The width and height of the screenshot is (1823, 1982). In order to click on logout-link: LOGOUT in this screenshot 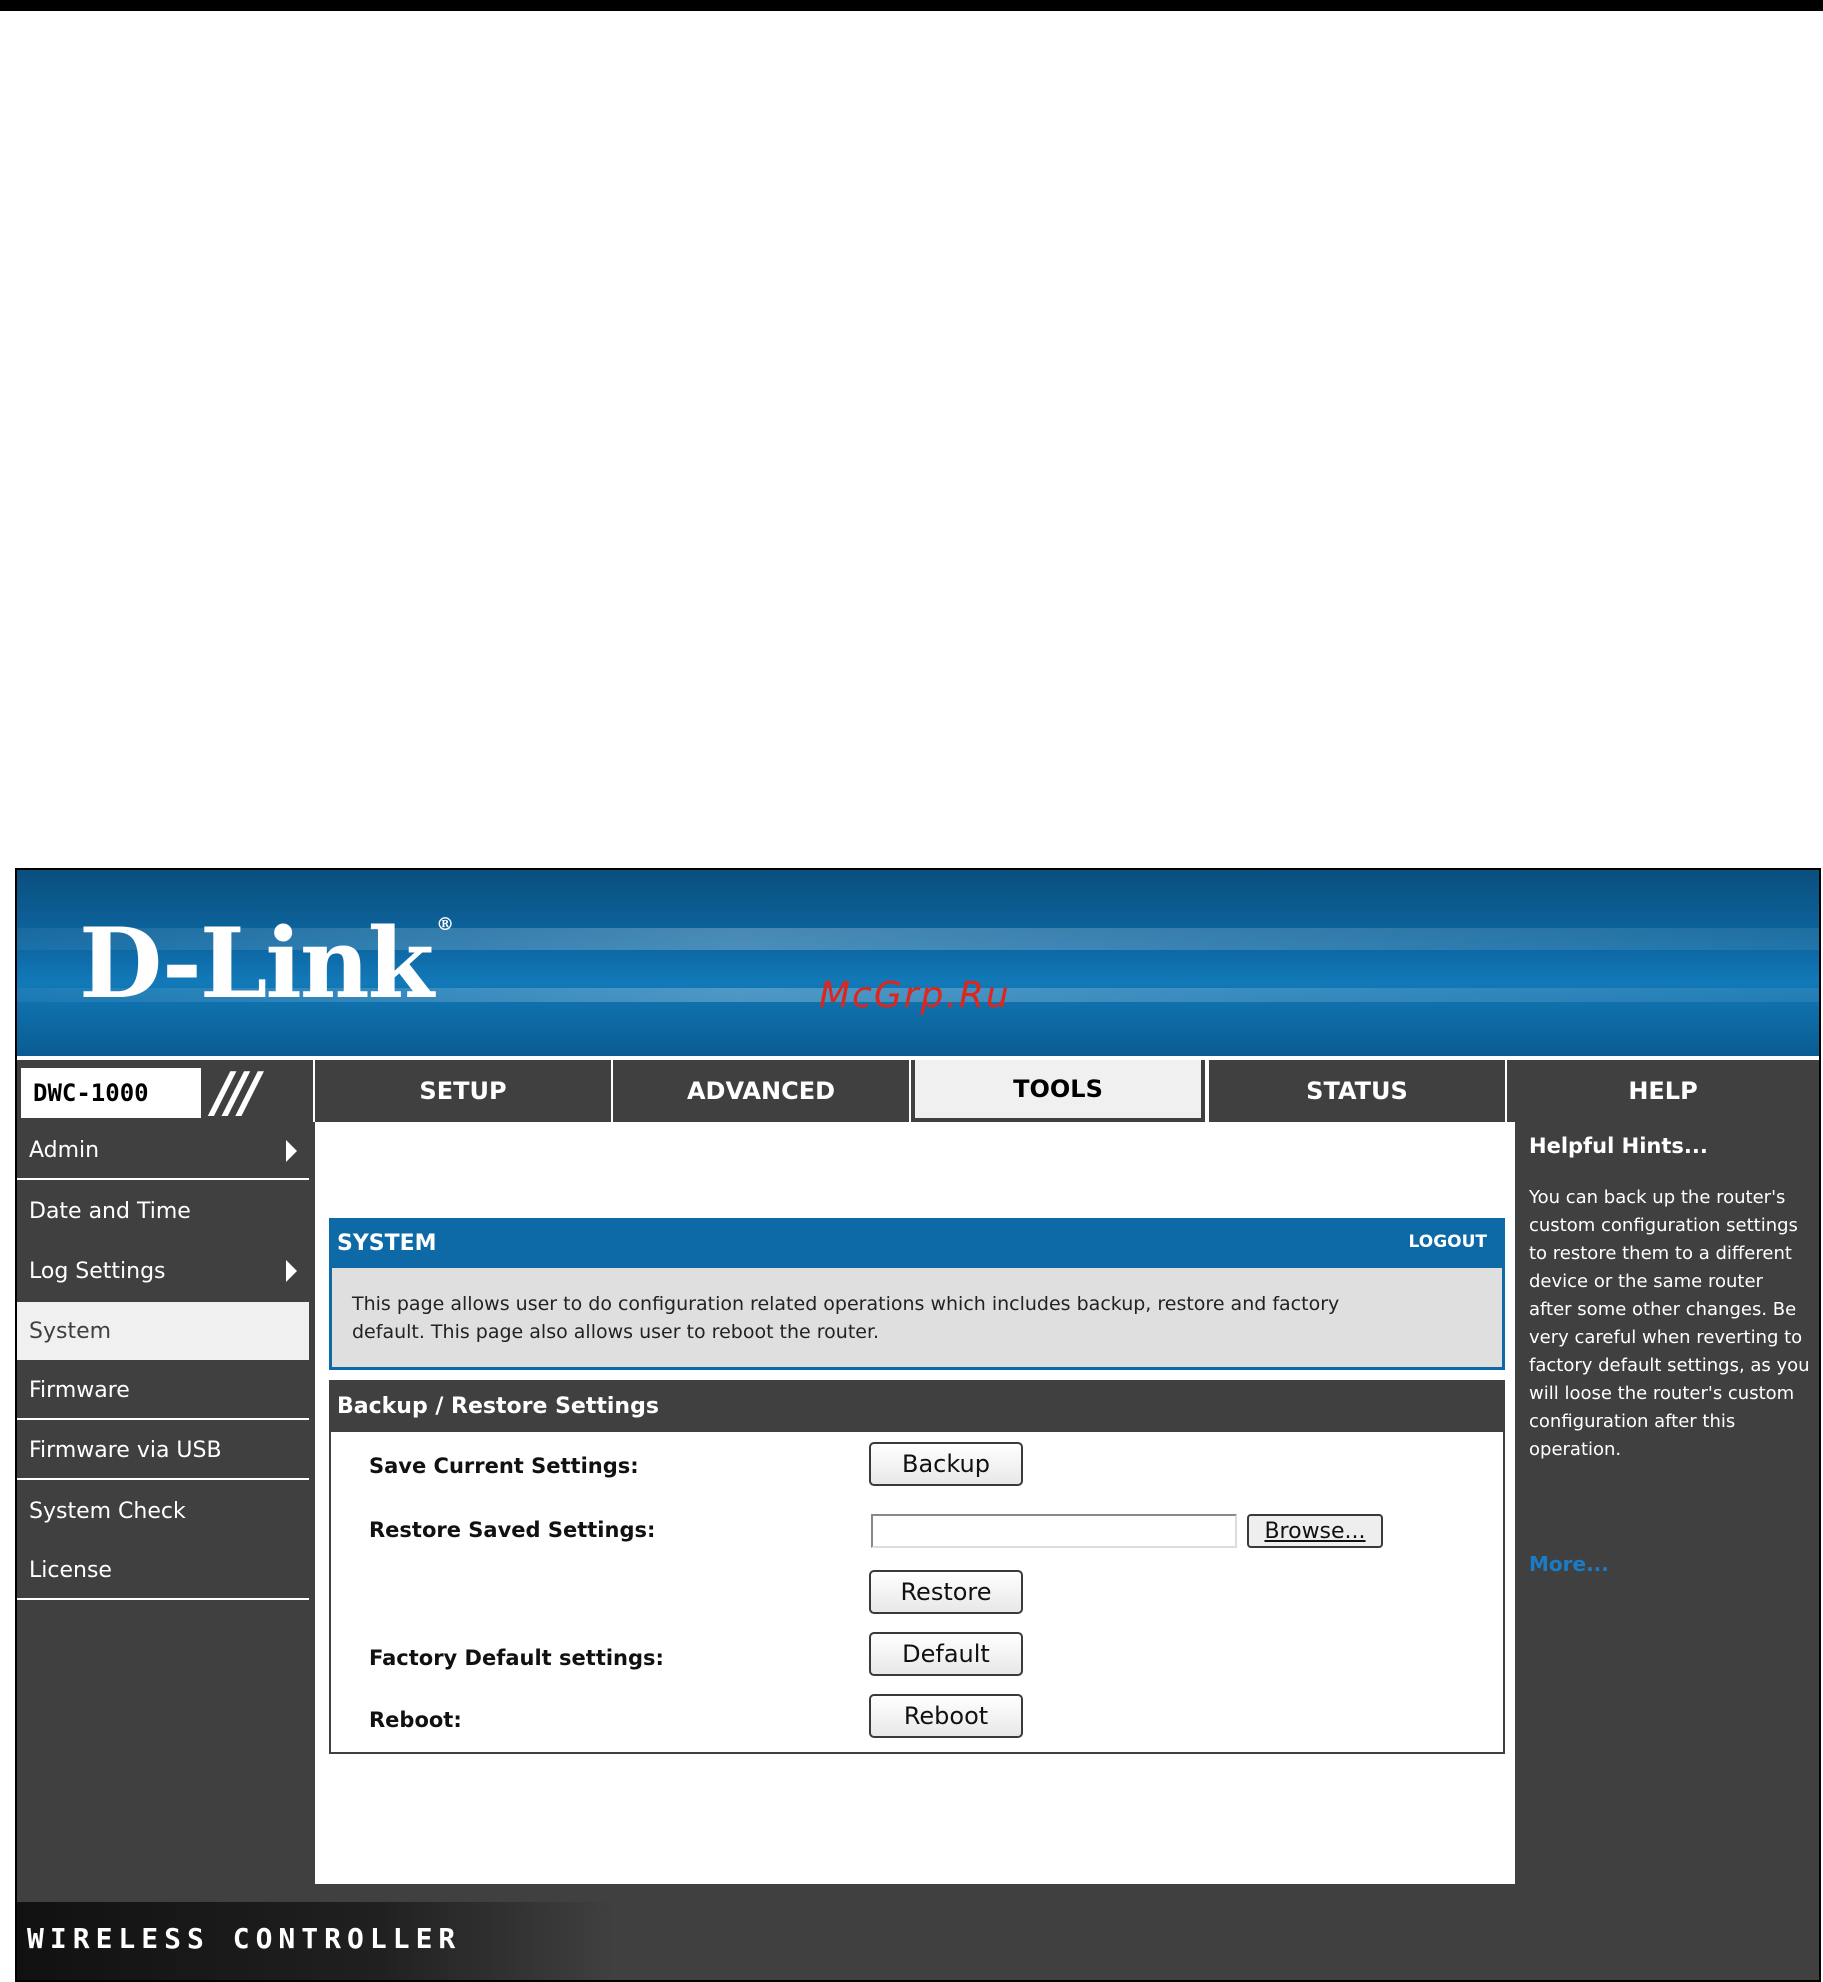, I will do `click(1448, 1242)`.